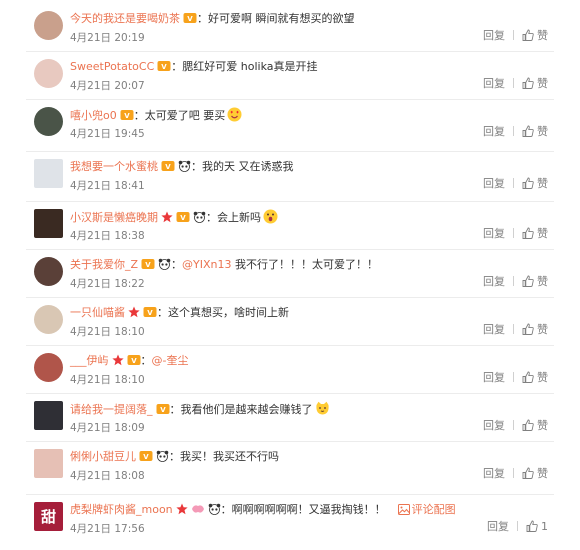 This screenshot has width=580, height=550. What do you see at coordinates (537, 526) in the screenshot?
I see `like-button: 1` at bounding box center [537, 526].